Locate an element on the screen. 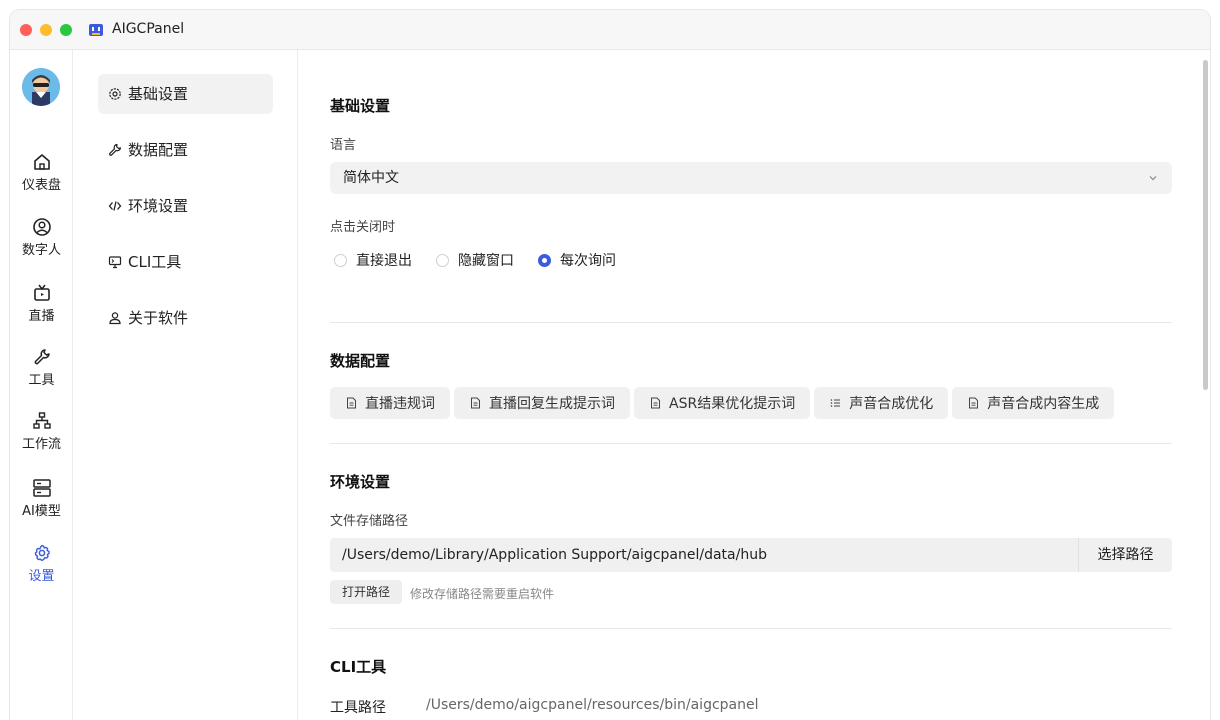 This screenshot has height=720, width=1220. rail-item-ai-models: AI模型 is located at coordinates (41, 498).